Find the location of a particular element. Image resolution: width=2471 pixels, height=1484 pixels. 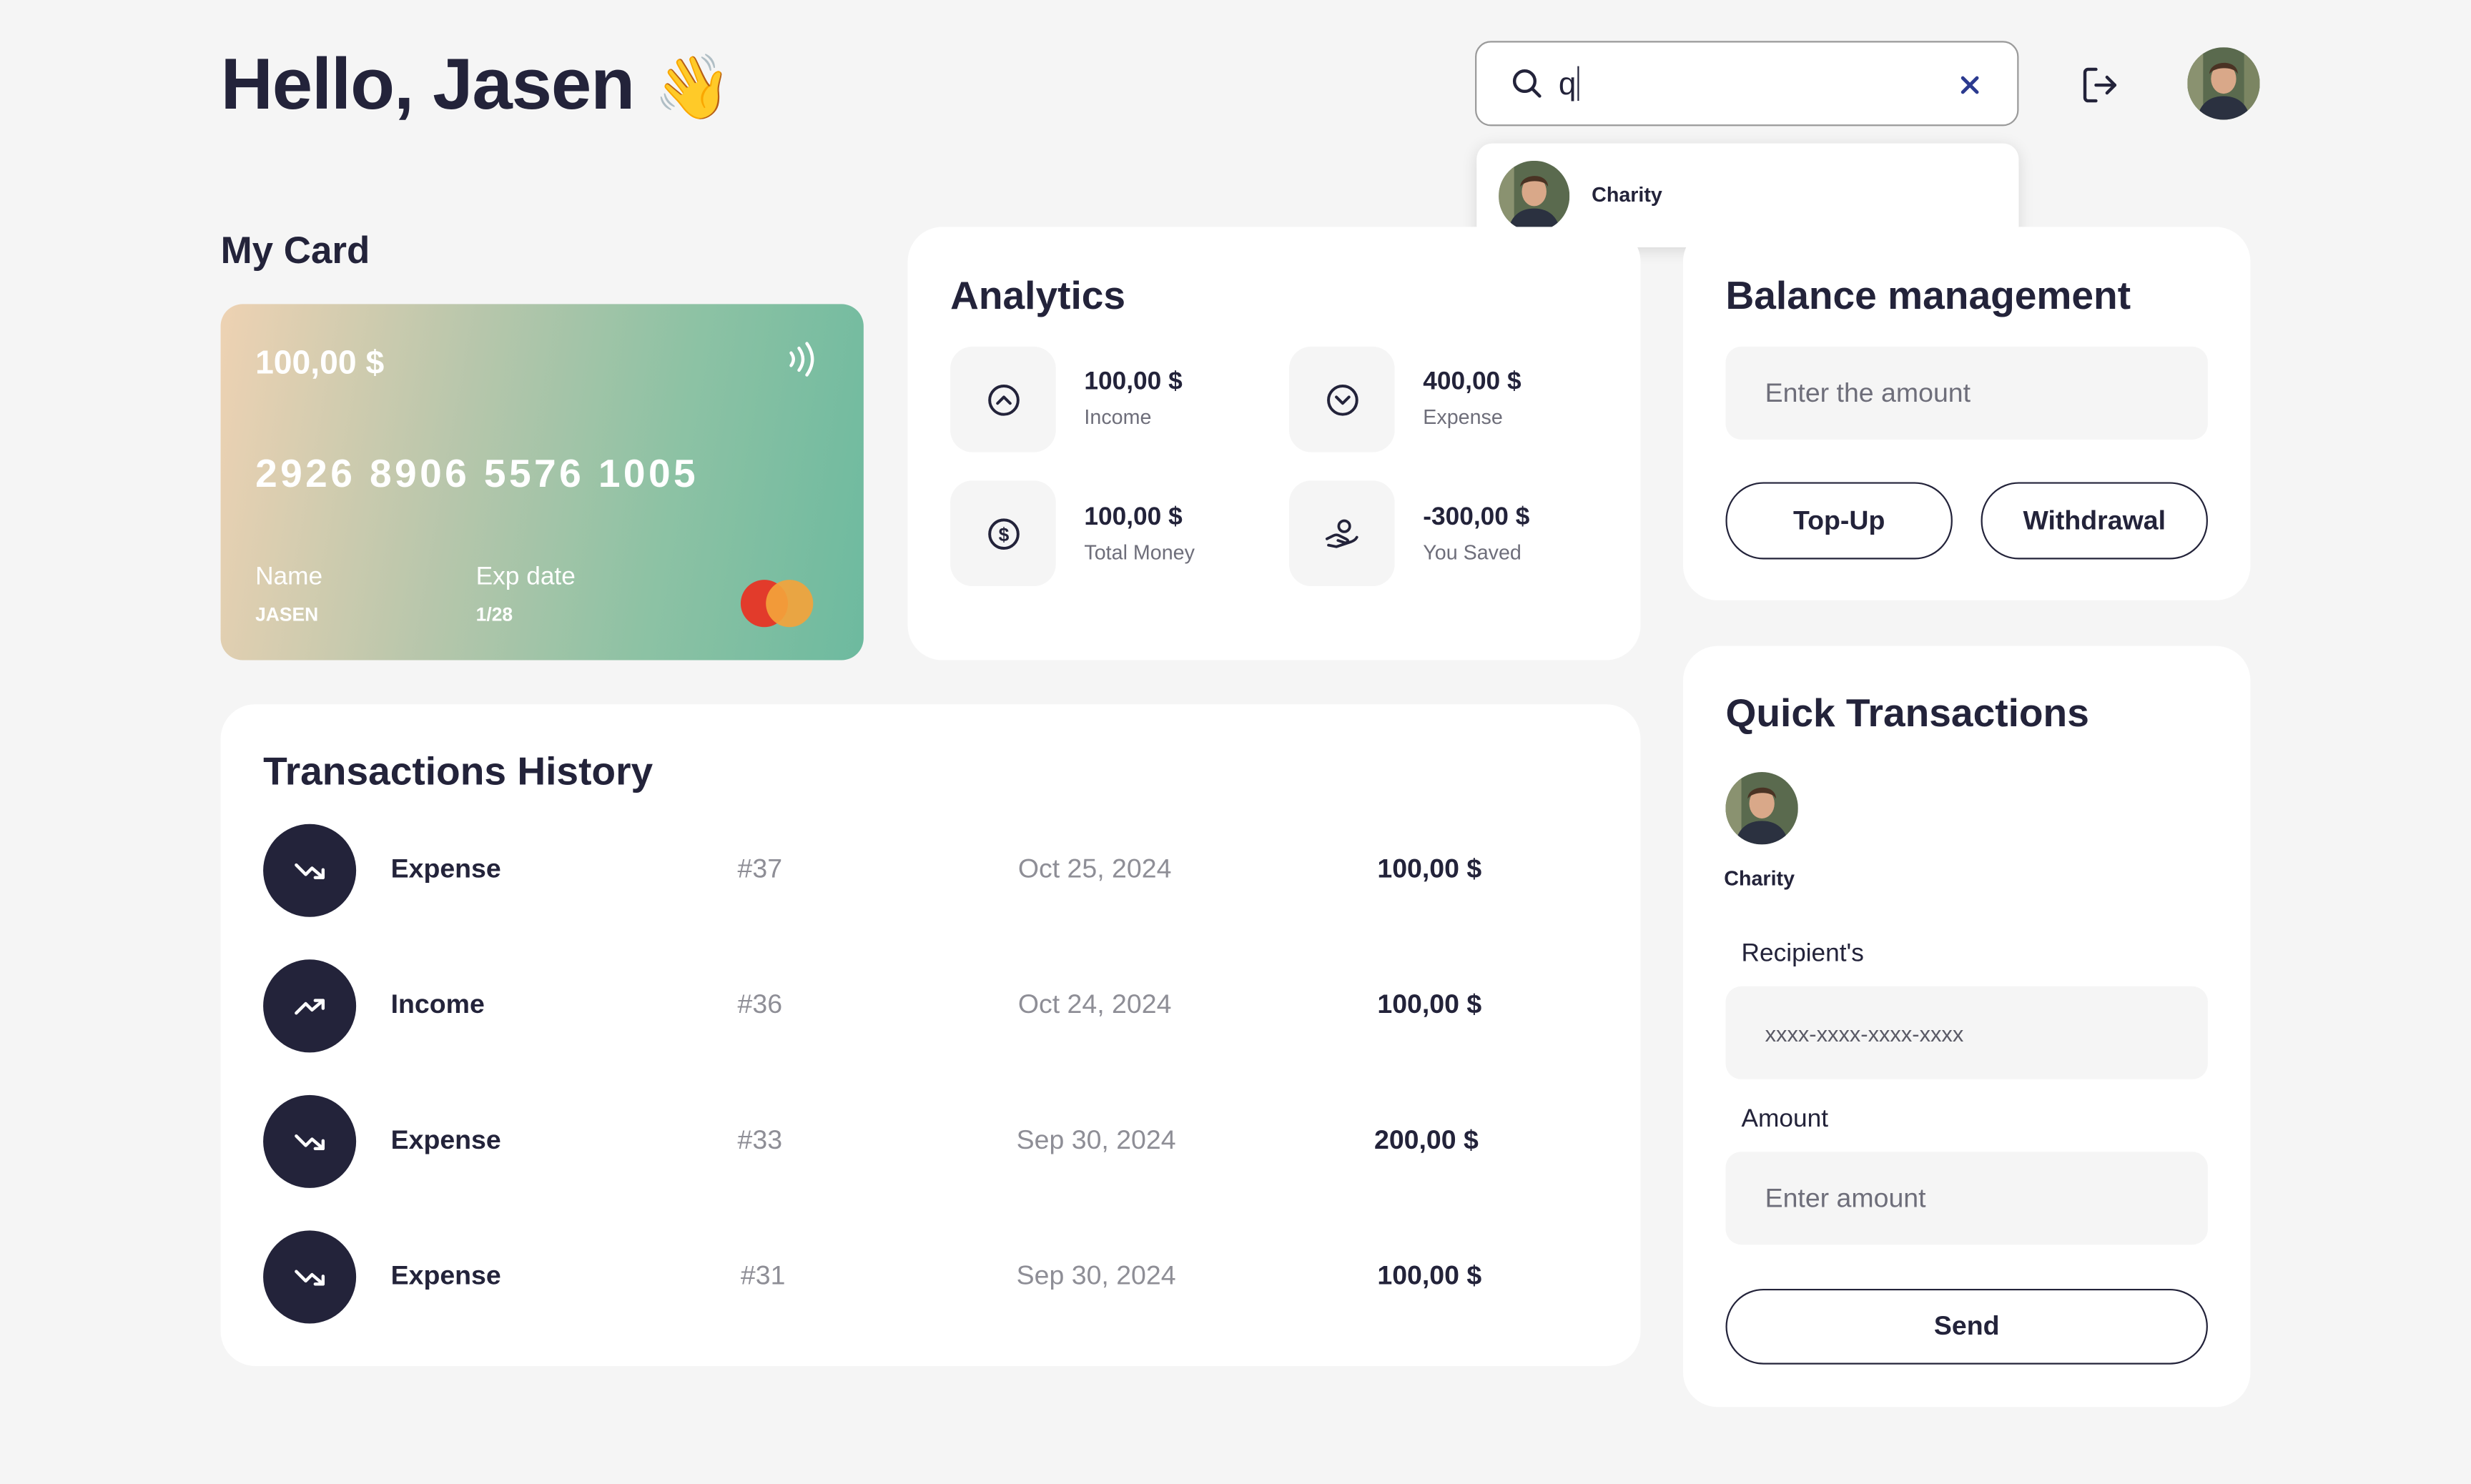

search-result-label: Charity is located at coordinates (1627, 194).